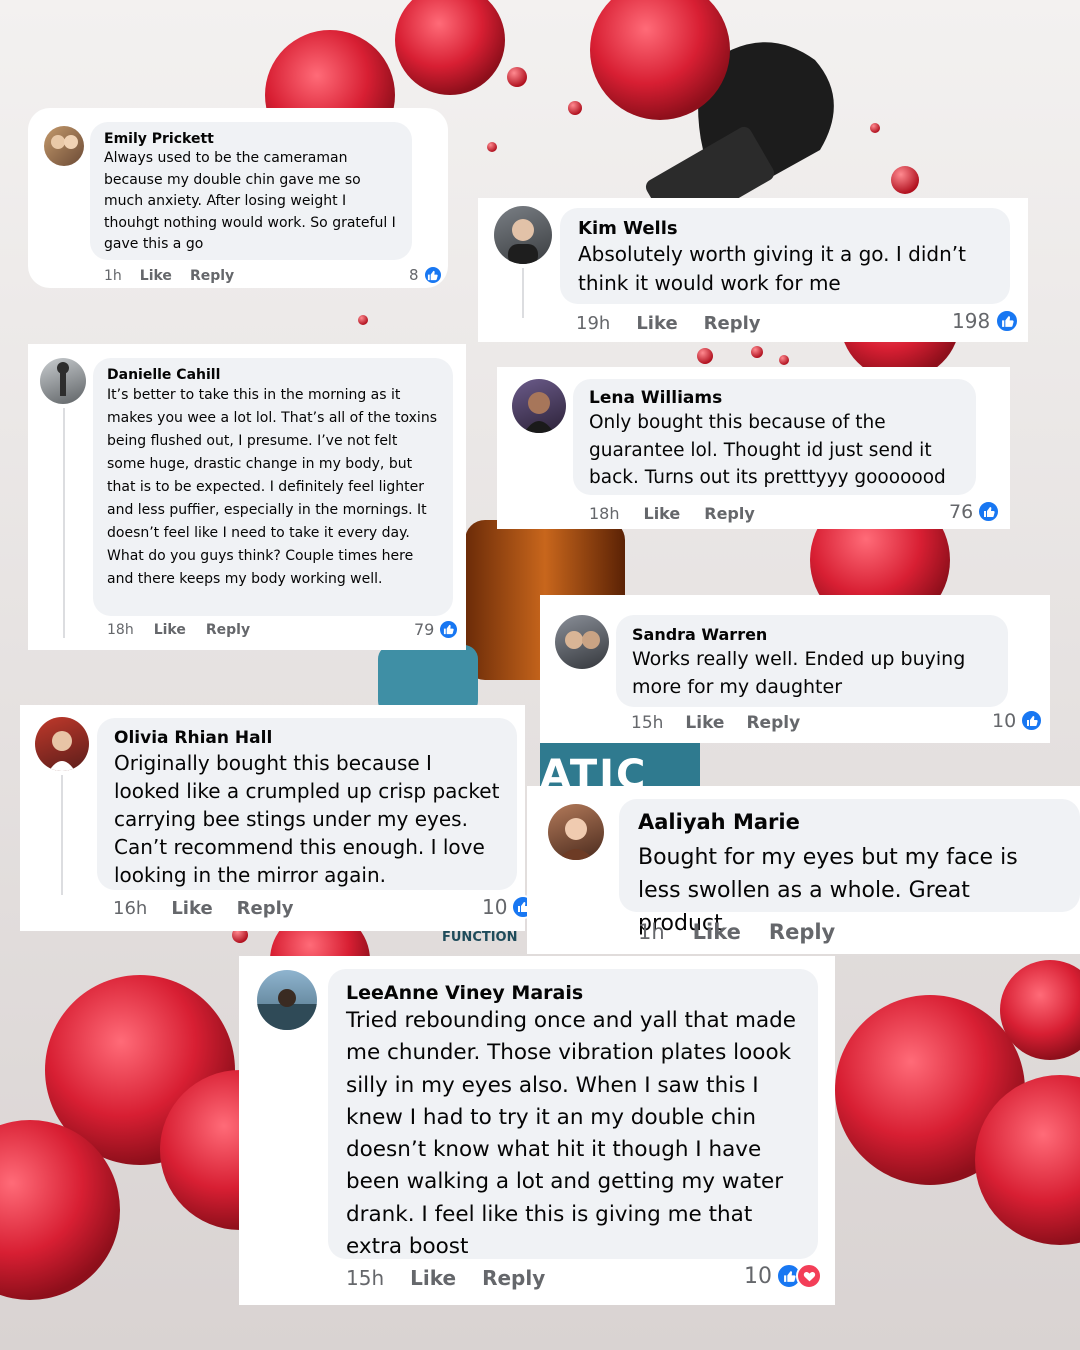 The width and height of the screenshot is (1080, 1350). Describe the element at coordinates (130, 908) in the screenshot. I see `timestamp: 16h` at that location.